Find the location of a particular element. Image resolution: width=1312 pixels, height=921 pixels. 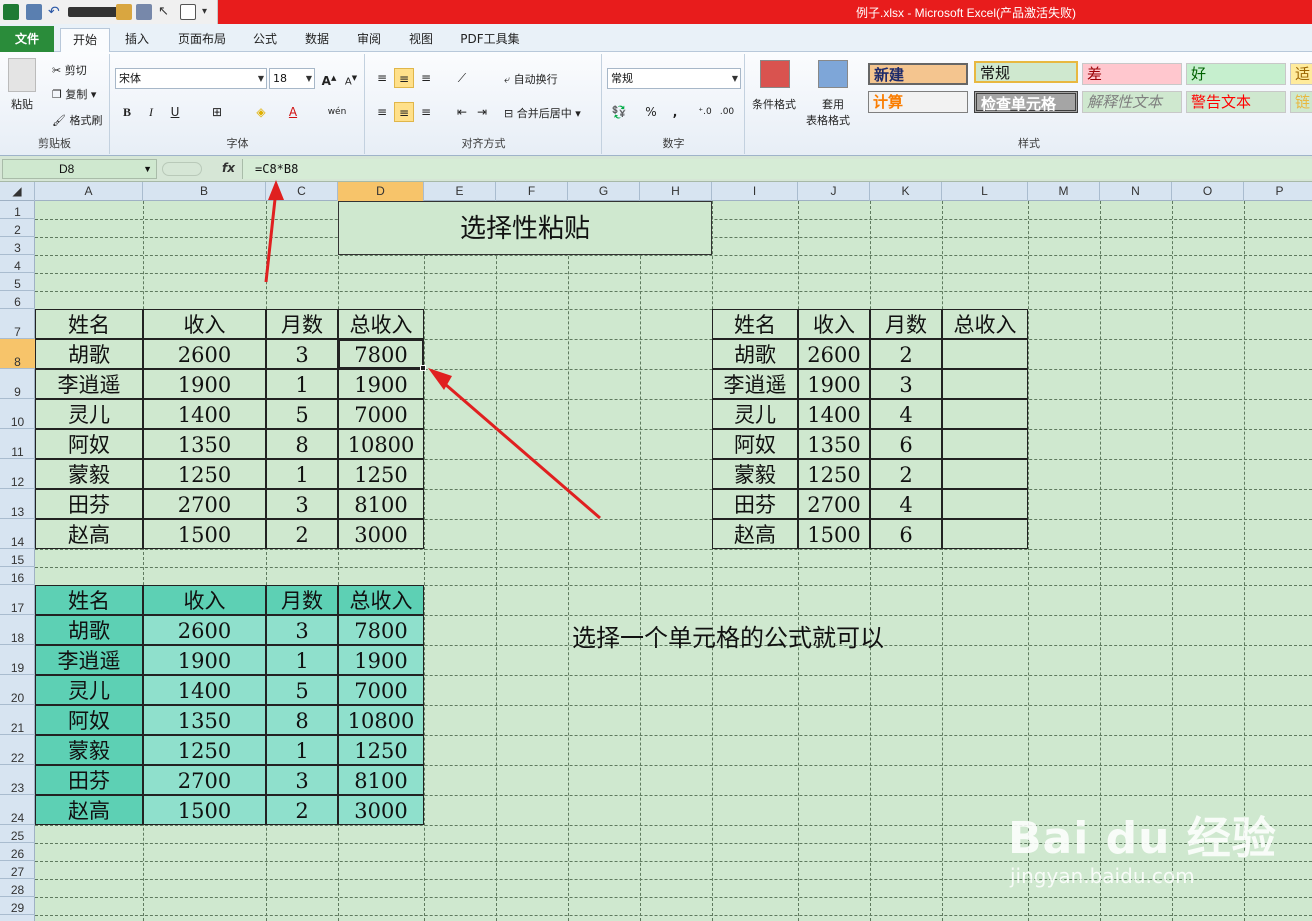

row-header-20: 20 is located at coordinates (17, 690).